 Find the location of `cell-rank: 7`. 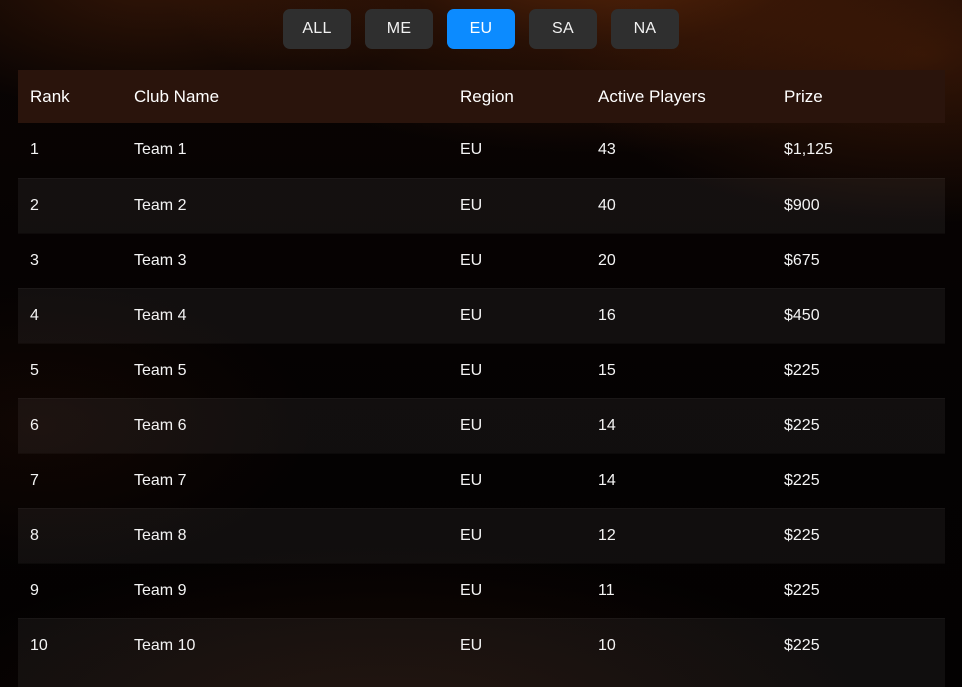

cell-rank: 7 is located at coordinates (70, 480).